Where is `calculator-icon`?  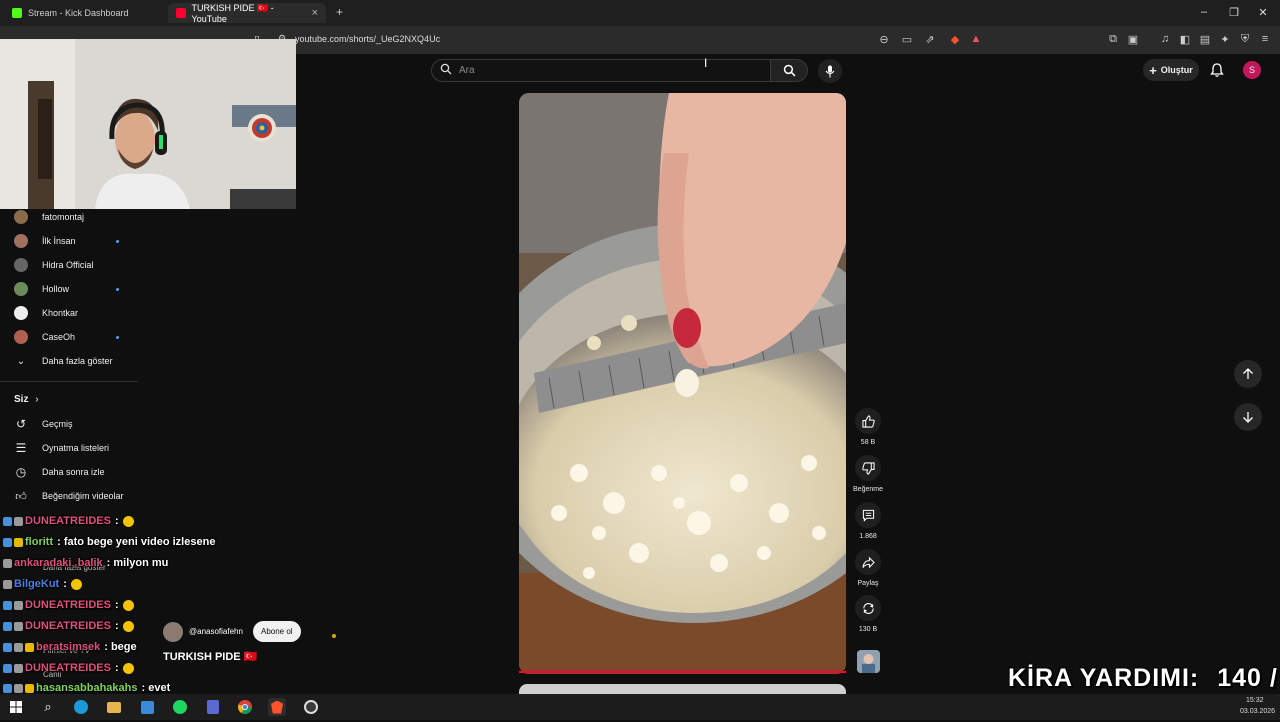 calculator-icon is located at coordinates (213, 707).